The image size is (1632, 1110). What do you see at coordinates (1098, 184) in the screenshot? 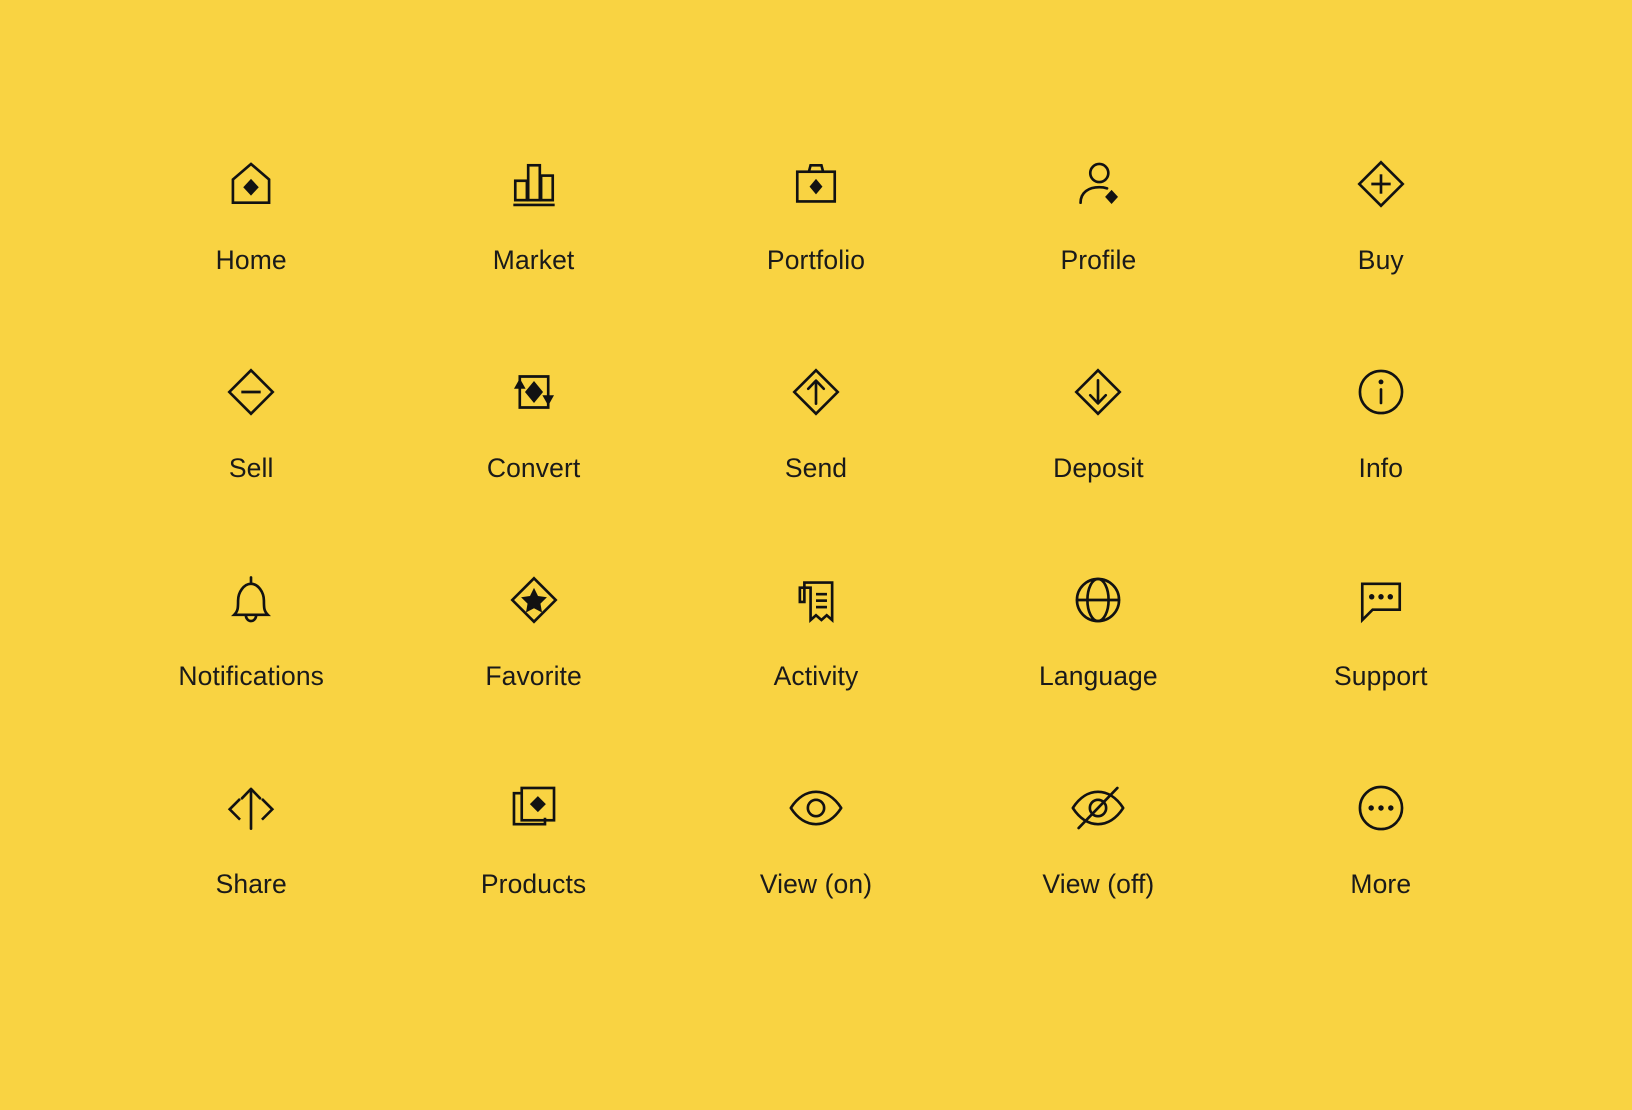
I see `user-icon` at bounding box center [1098, 184].